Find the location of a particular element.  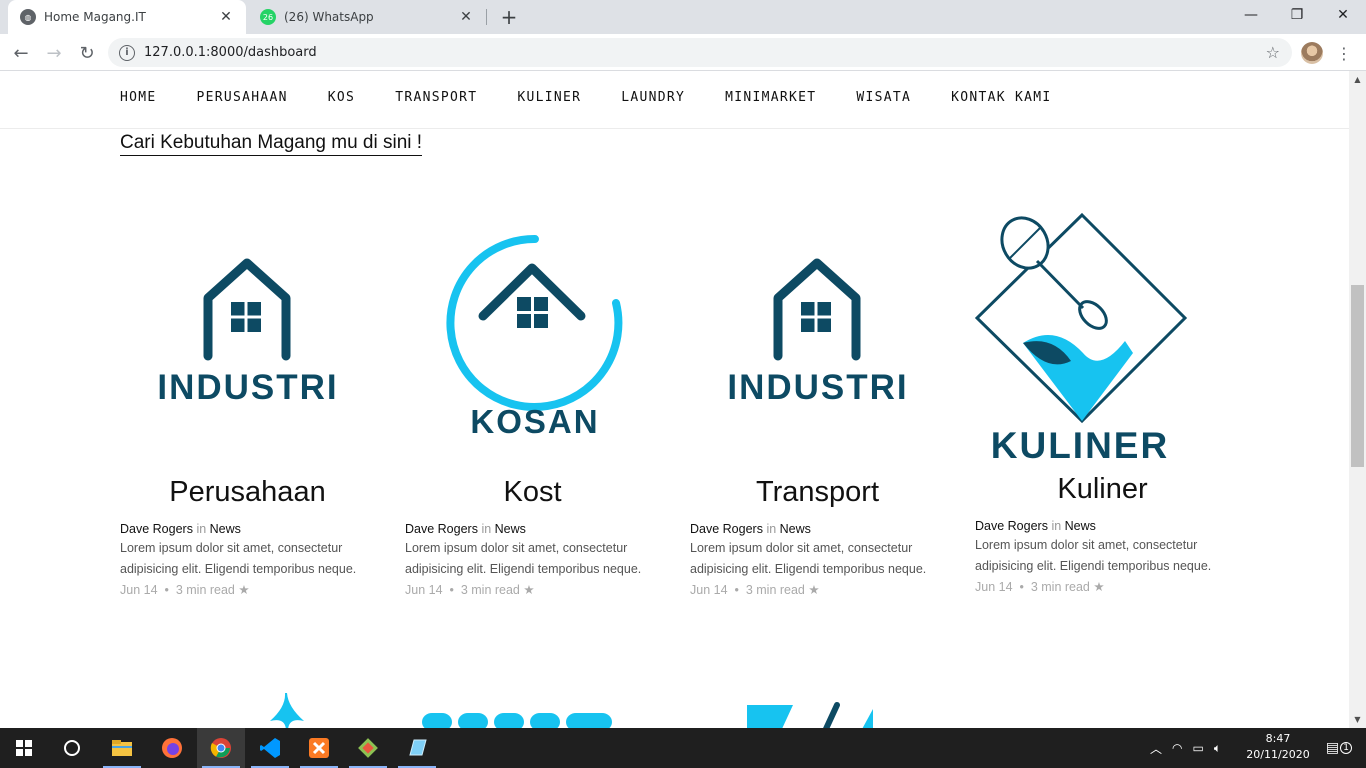

address-bar: i 127.0.0.1:8000/dashboard ☆ is located at coordinates (700, 52).